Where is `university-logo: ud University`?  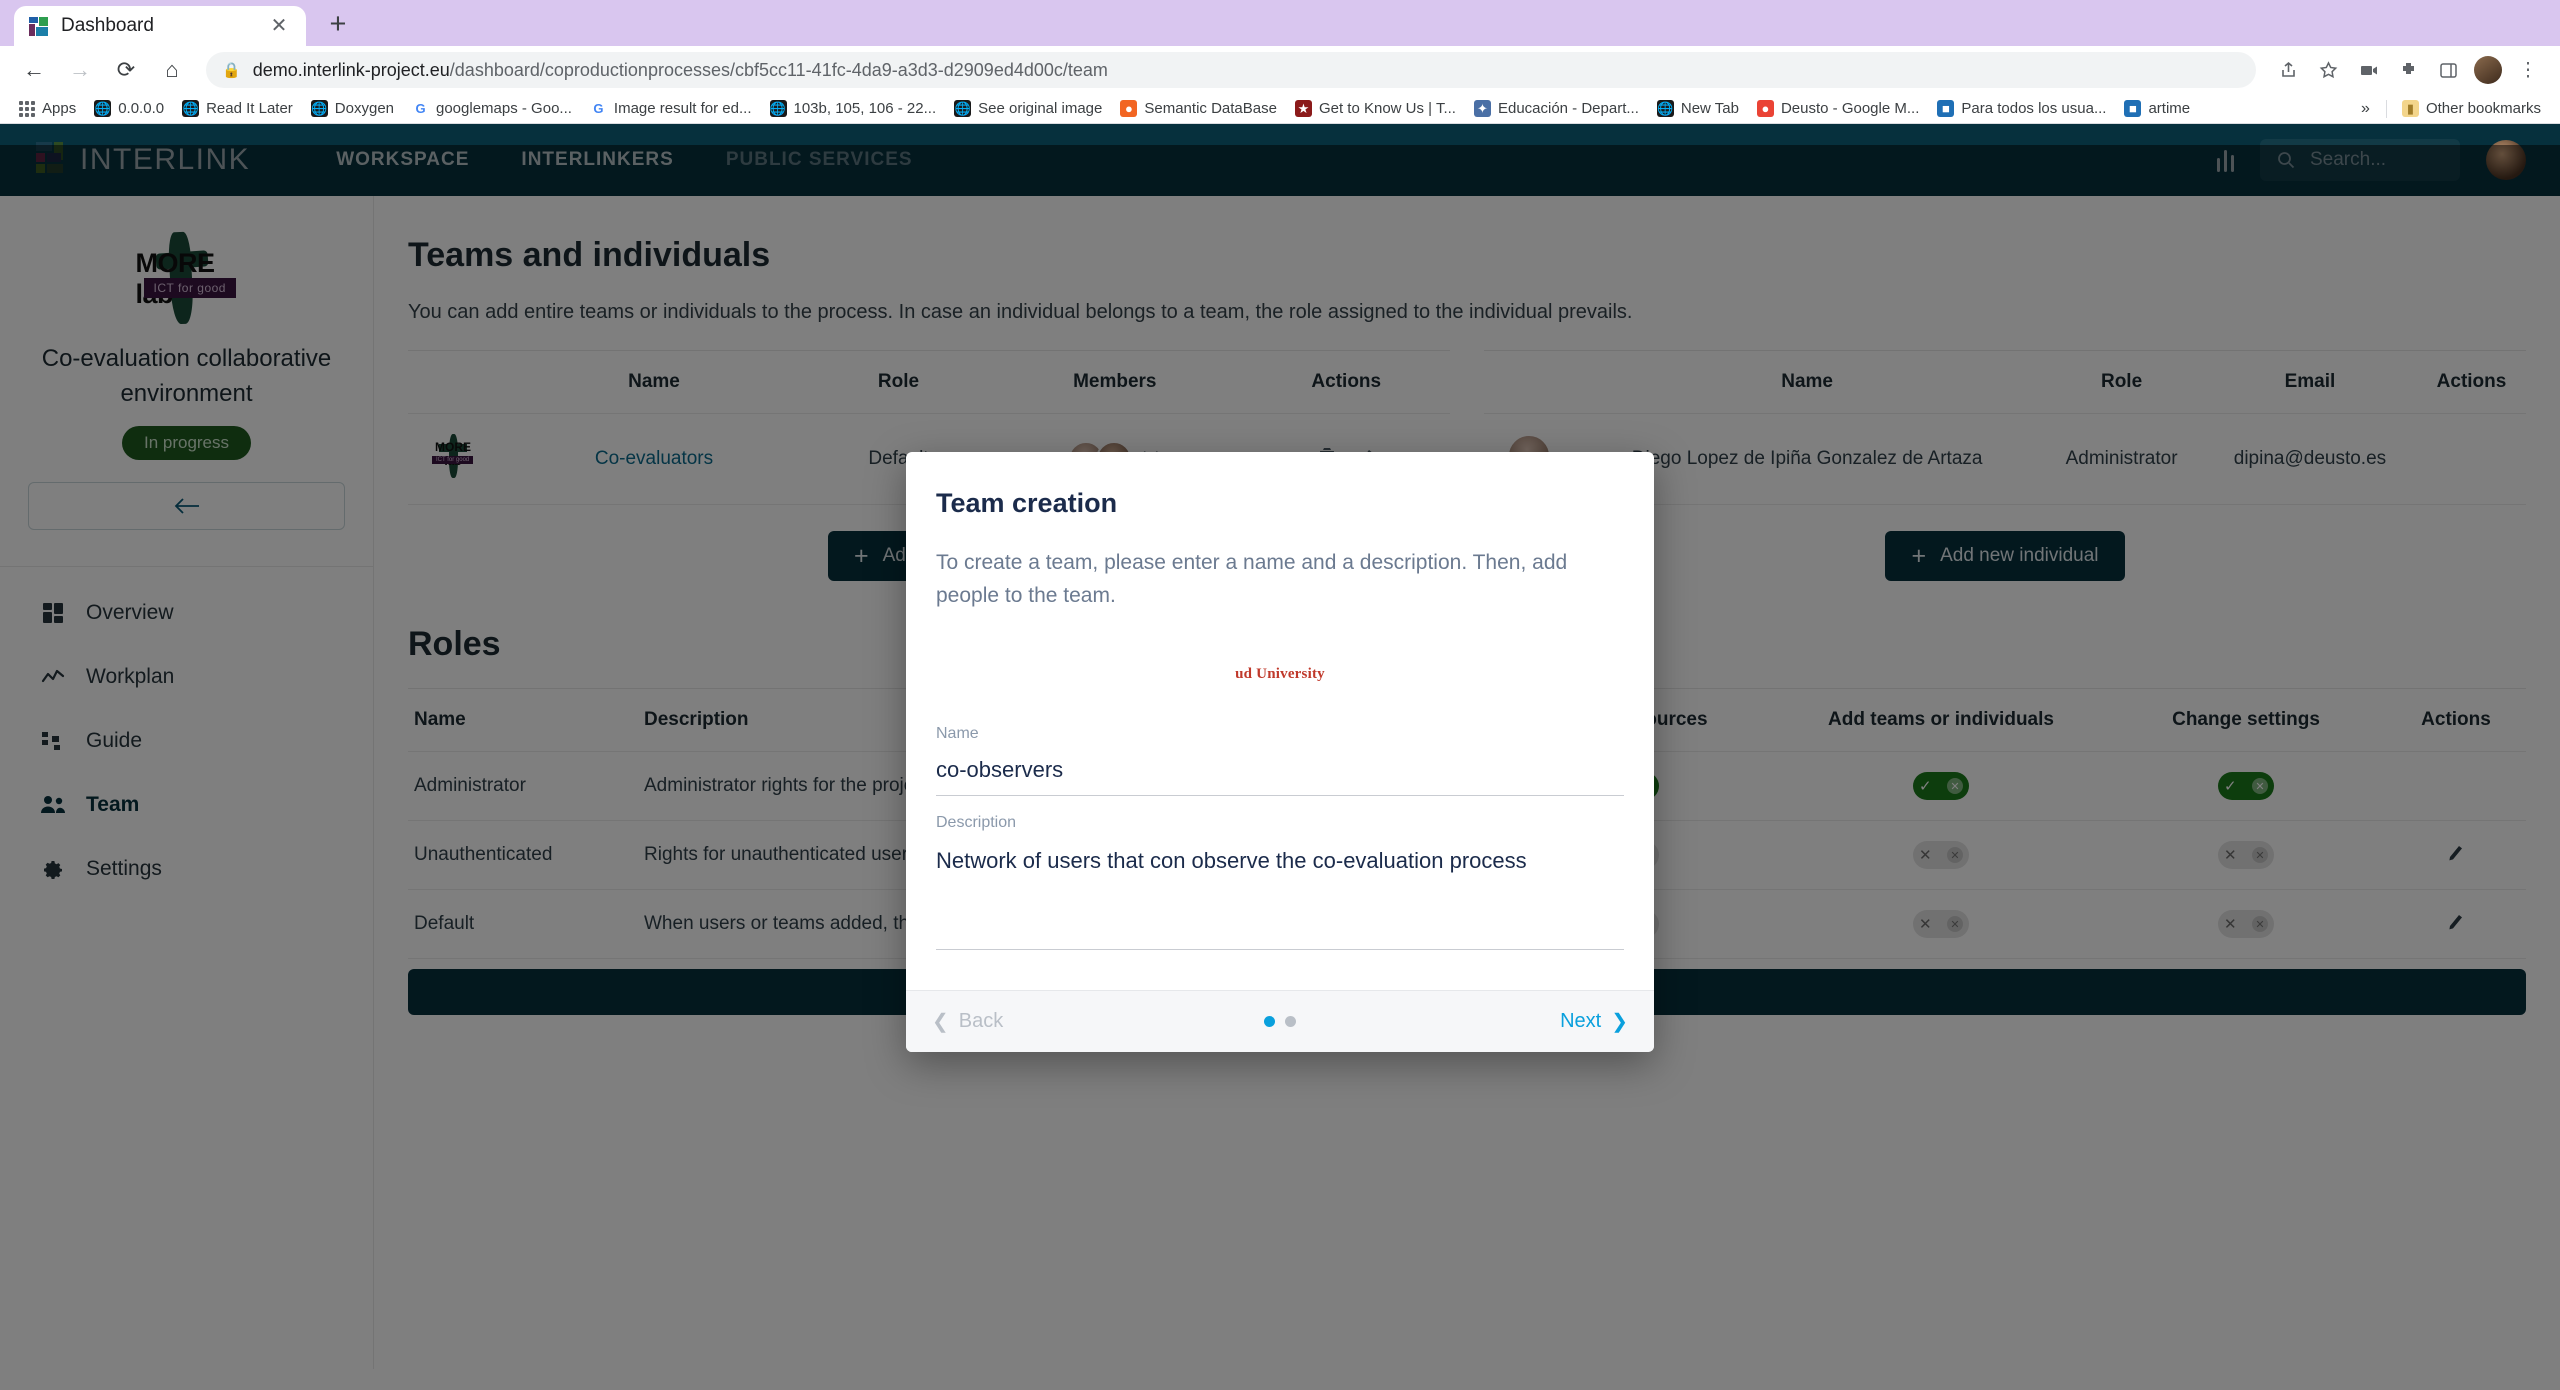 university-logo: ud University is located at coordinates (1280, 674).